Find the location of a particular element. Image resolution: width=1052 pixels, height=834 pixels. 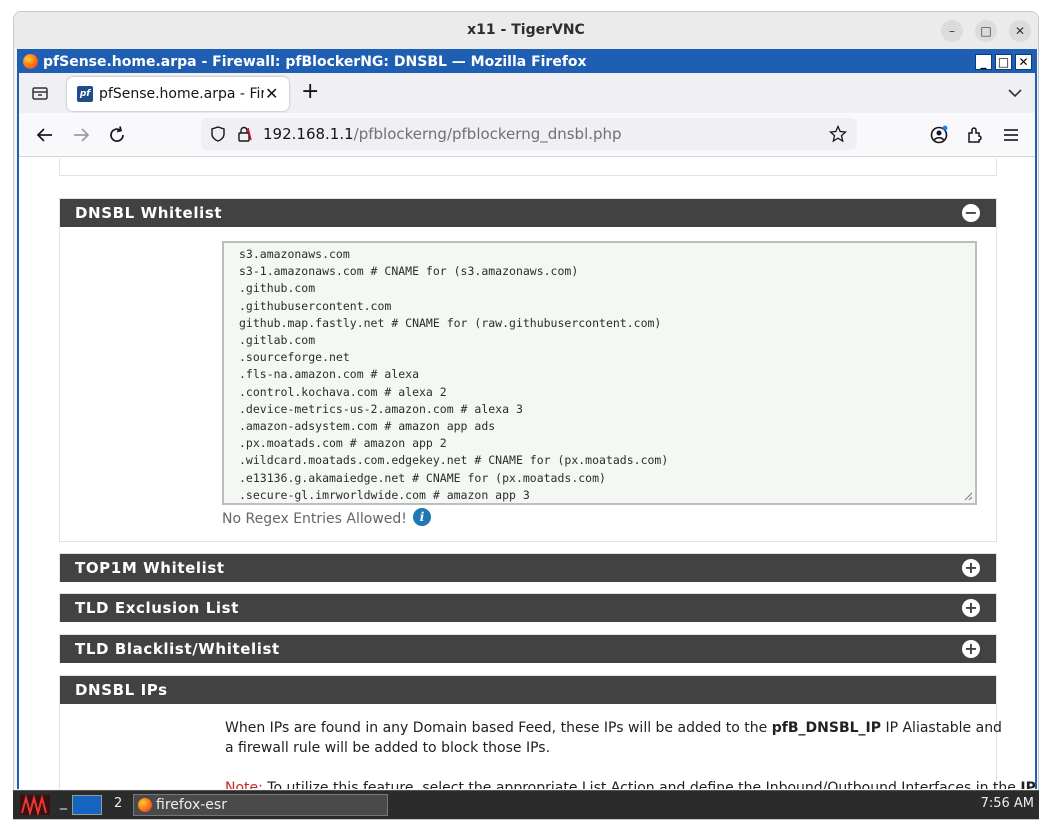

minimize-icon: – is located at coordinates (952, 31).